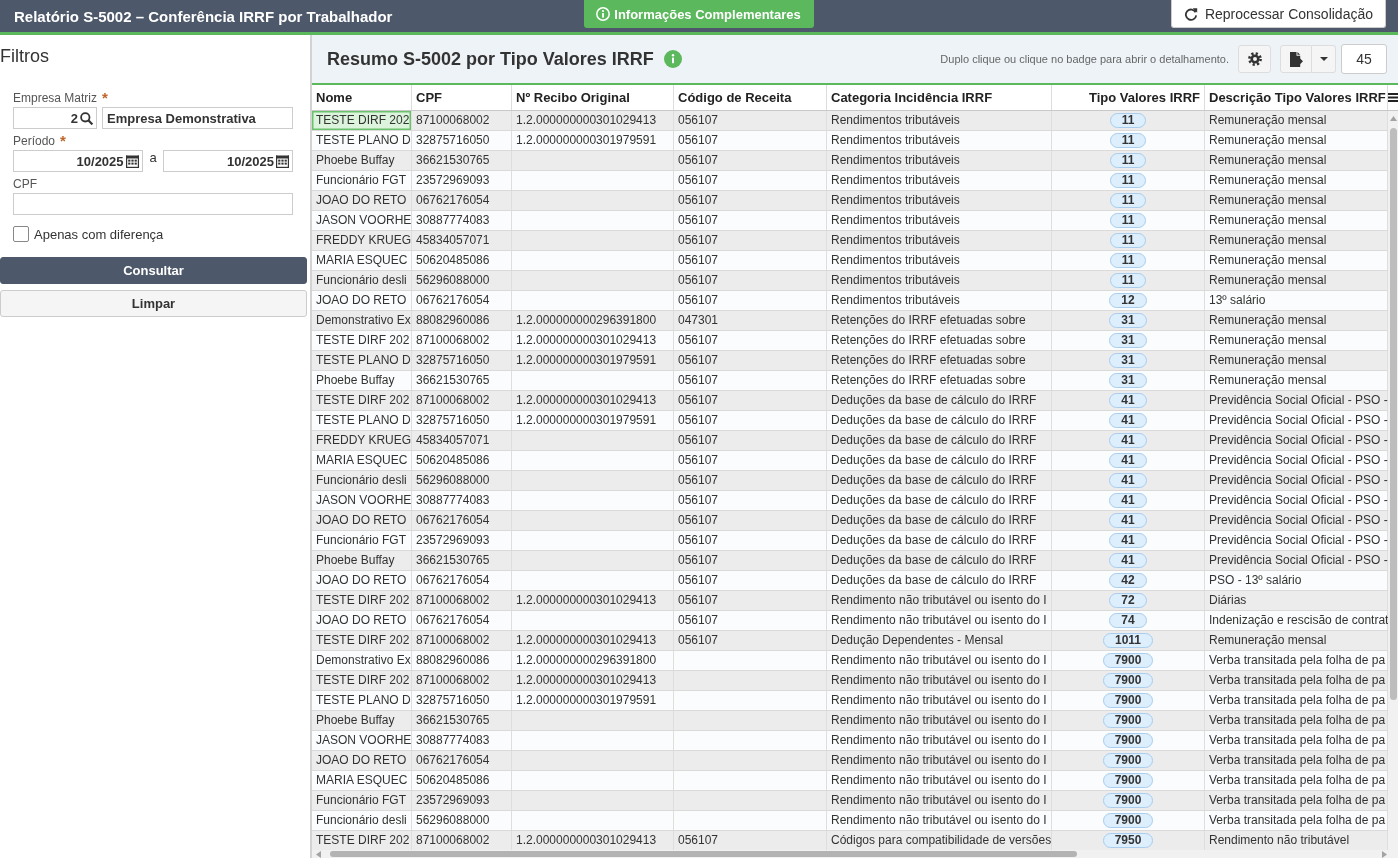 This screenshot has height=858, width=1398. What do you see at coordinates (850, 721) in the screenshot?
I see `table-row: Phoebe Buffay 36621530765 Rendimento não tributável ou isento do I 7900 Verba transitada pela folha de pa` at bounding box center [850, 721].